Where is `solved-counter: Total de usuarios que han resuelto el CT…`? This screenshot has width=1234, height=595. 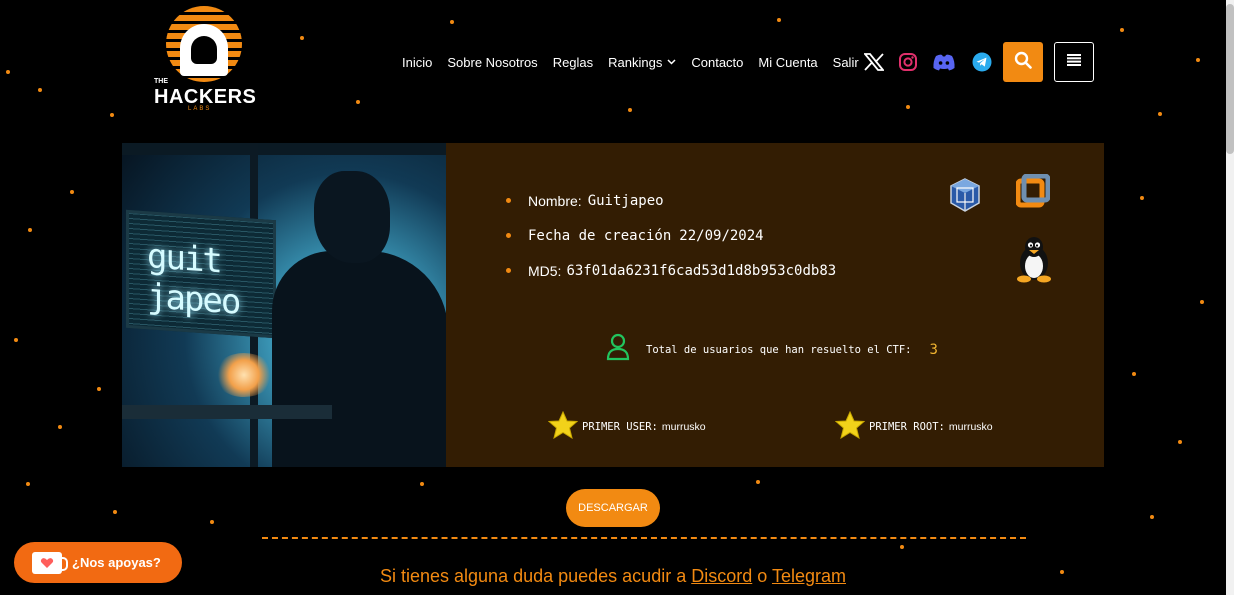
solved-counter: Total de usuarios que han resuelto el CT… is located at coordinates (772, 349).